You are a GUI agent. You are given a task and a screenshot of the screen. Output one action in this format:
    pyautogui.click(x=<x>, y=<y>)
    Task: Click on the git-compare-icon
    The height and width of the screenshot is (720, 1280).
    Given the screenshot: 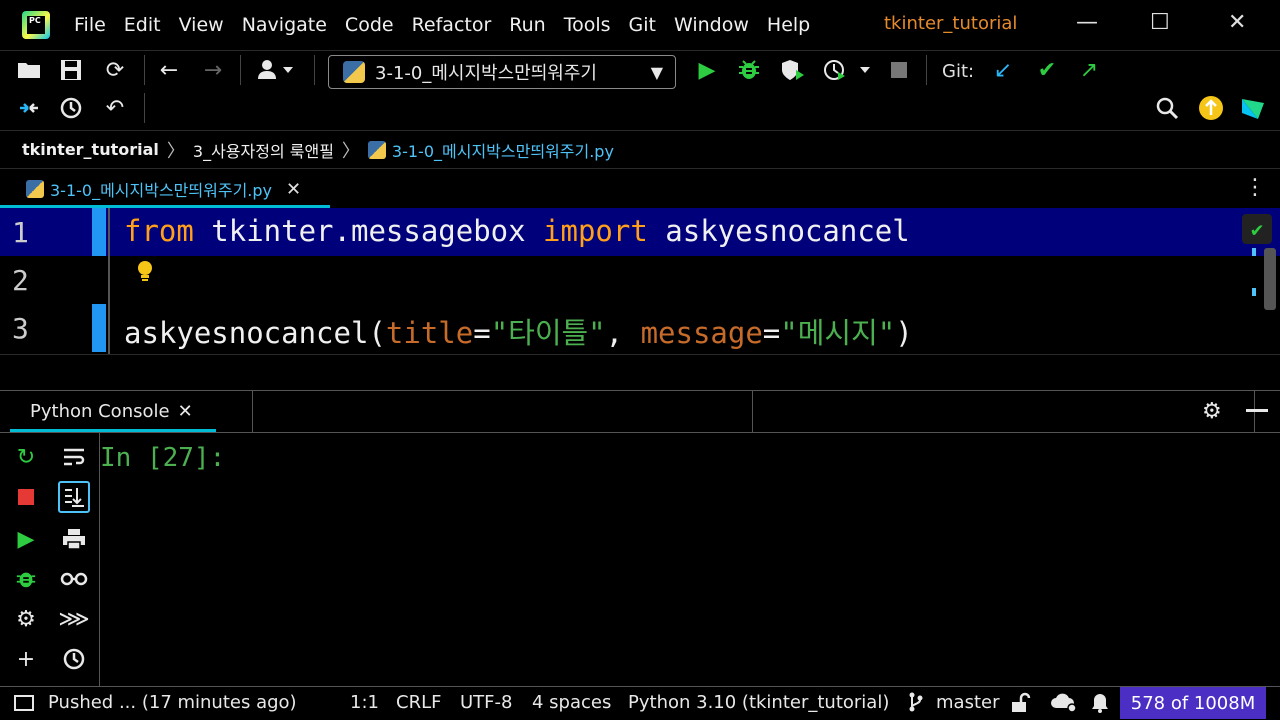 What is the action you would take?
    pyautogui.click(x=29, y=108)
    